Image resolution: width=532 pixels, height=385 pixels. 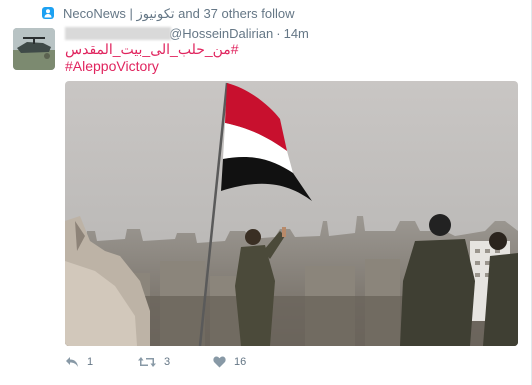 What do you see at coordinates (296, 33) in the screenshot?
I see `timestamp: 14m` at bounding box center [296, 33].